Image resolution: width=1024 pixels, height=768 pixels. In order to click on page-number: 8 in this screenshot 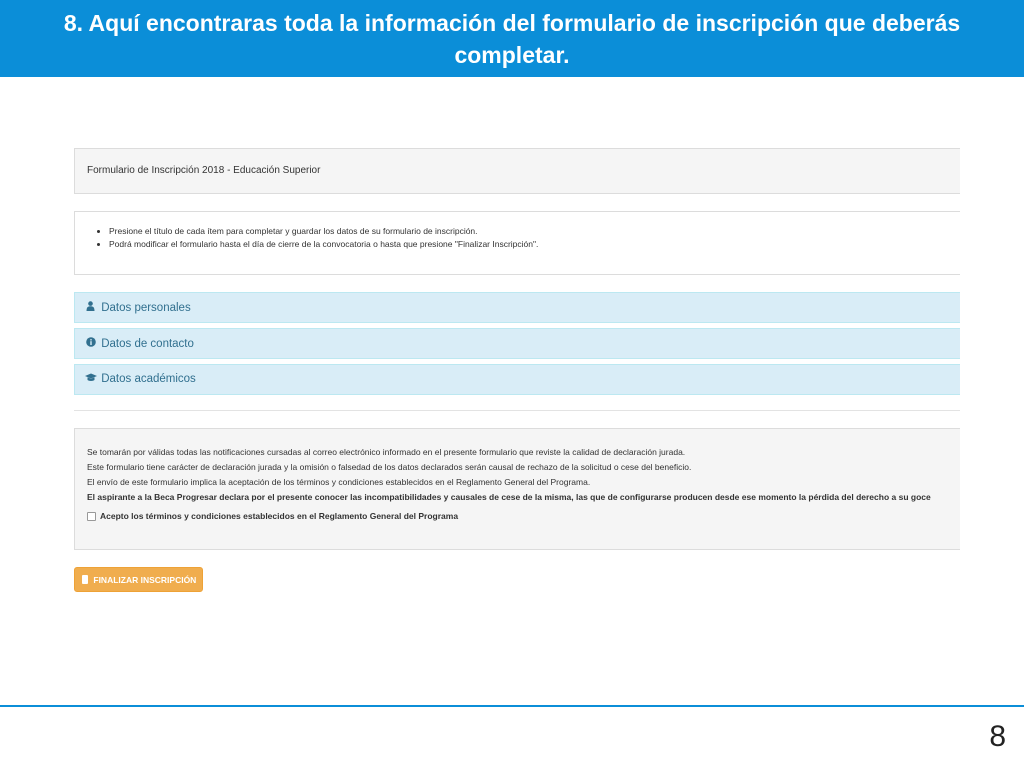, I will do `click(997, 736)`.